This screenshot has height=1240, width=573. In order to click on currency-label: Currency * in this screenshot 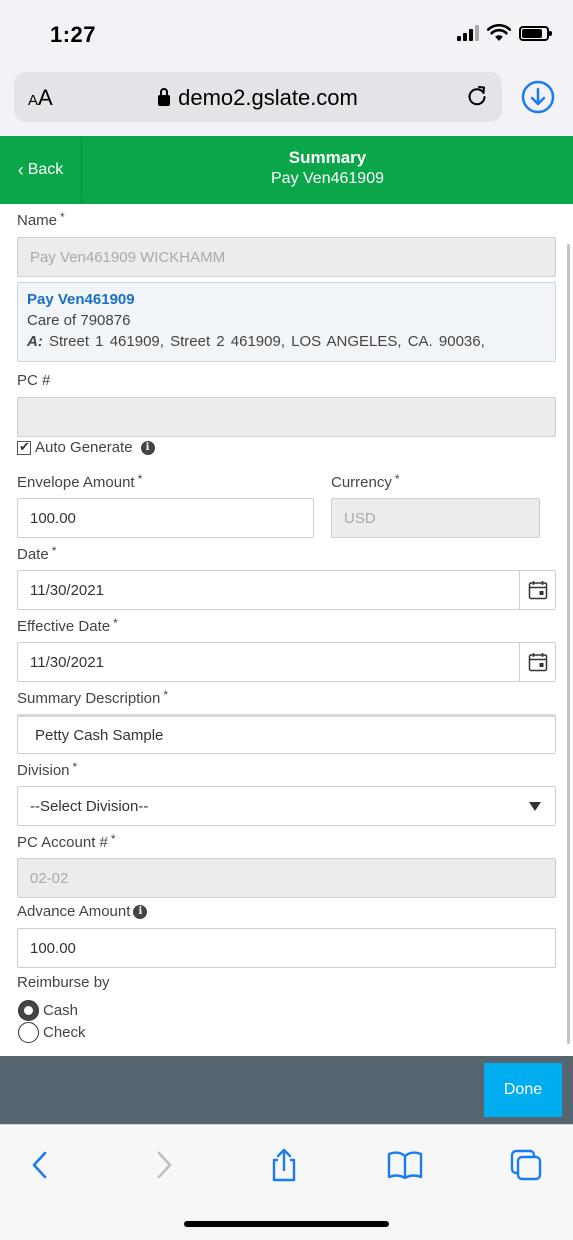, I will do `click(365, 481)`.